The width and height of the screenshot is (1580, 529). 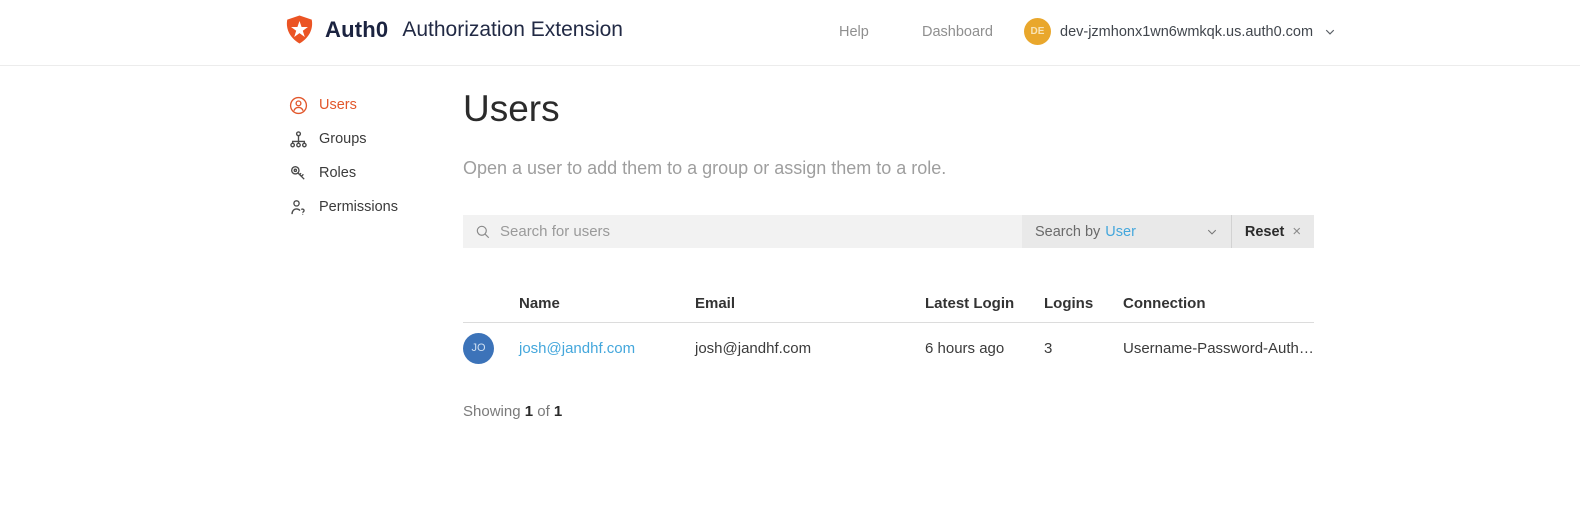 I want to click on sidebar-item-label: Permissions, so click(x=358, y=207).